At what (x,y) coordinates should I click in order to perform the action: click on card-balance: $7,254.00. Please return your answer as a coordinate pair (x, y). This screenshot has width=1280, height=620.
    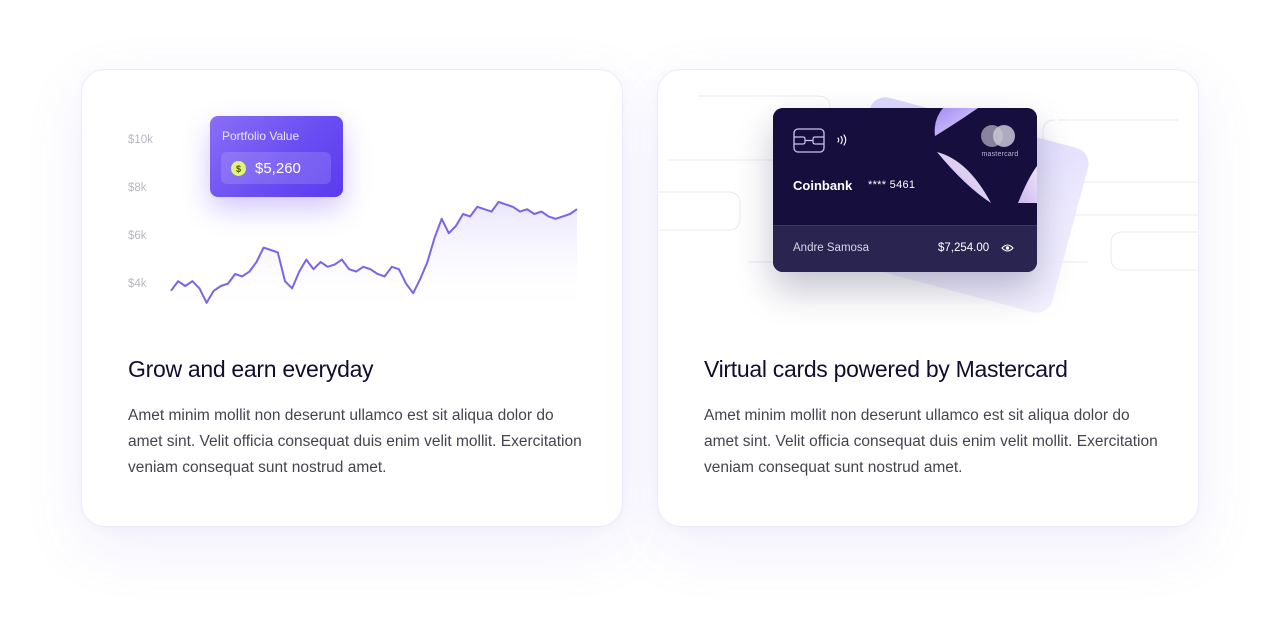
    Looking at the image, I should click on (964, 248).